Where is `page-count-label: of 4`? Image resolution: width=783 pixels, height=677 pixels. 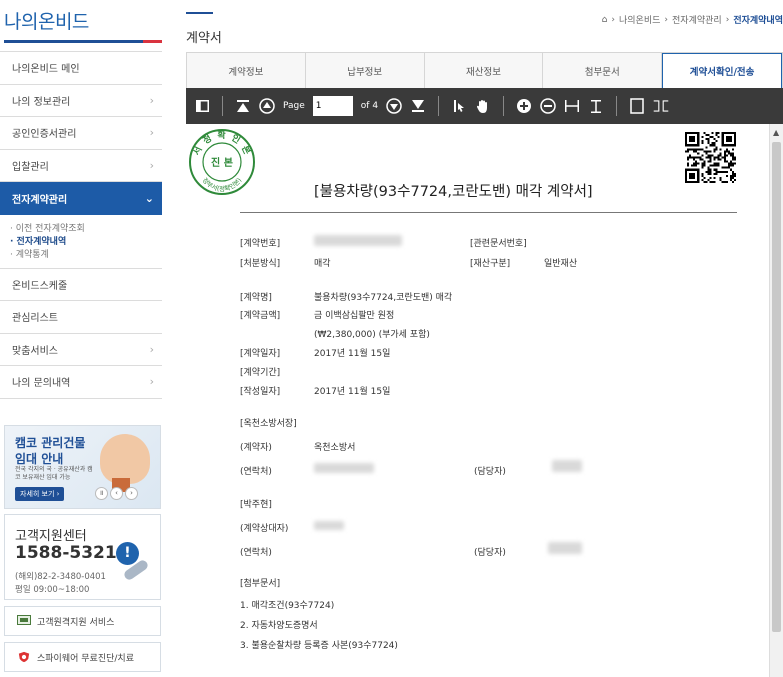 page-count-label: of 4 is located at coordinates (369, 106).